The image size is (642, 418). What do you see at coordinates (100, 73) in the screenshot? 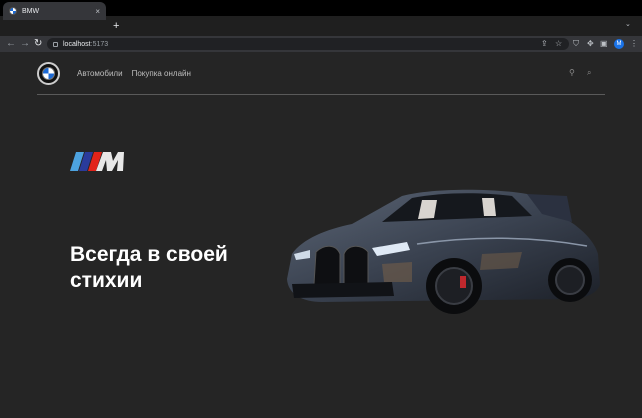
I see `nav-item-cars: Автомобили` at bounding box center [100, 73].